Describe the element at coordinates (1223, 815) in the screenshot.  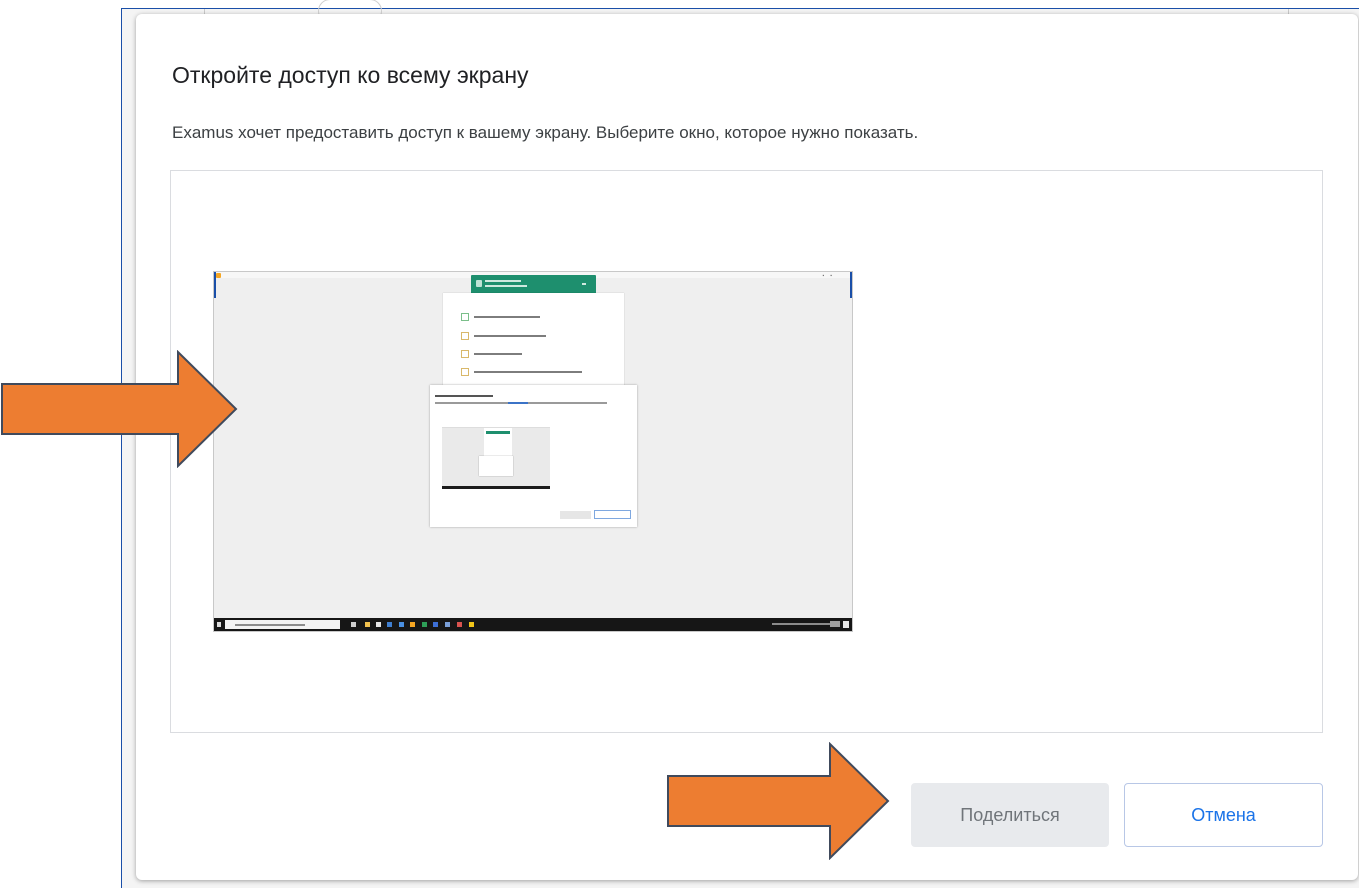
I see `cancel-button: Отмена` at that location.